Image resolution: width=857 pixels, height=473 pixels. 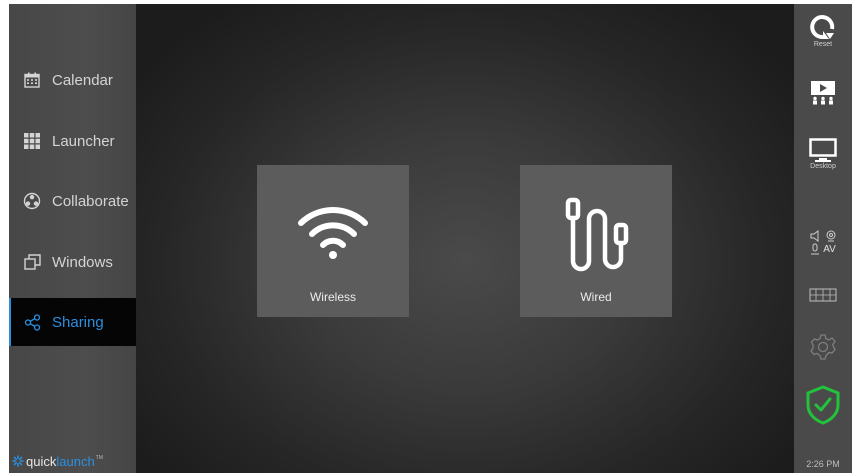 I want to click on wifi-icon, so click(x=333, y=229).